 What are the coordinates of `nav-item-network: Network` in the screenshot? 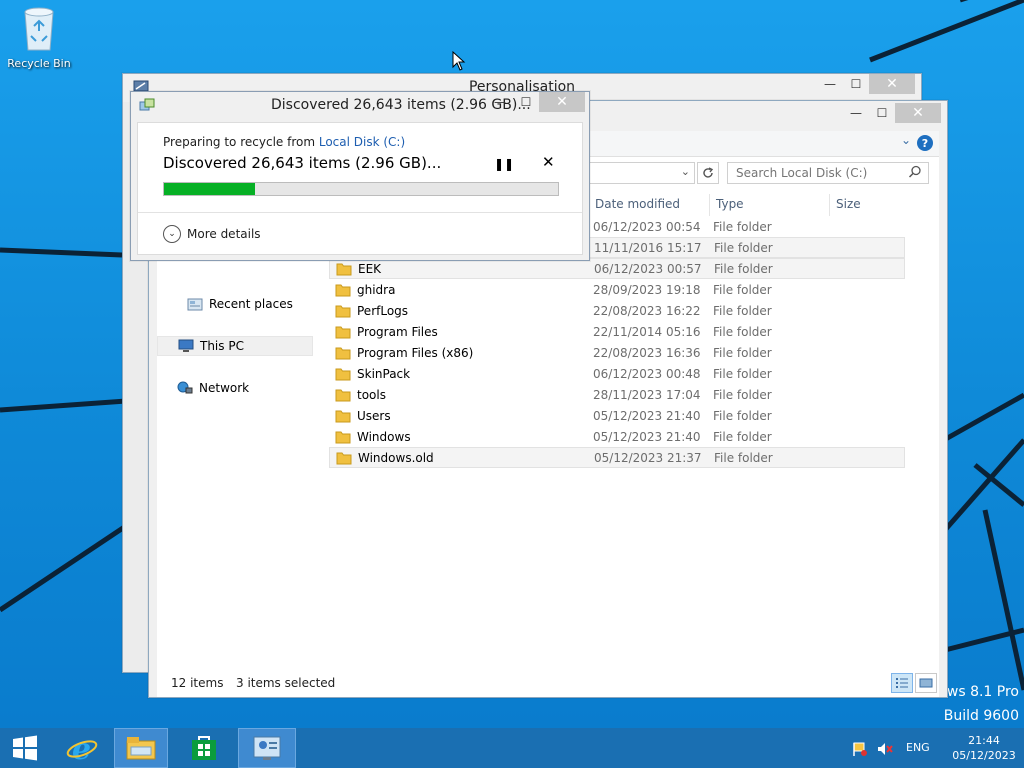 It's located at (235, 388).